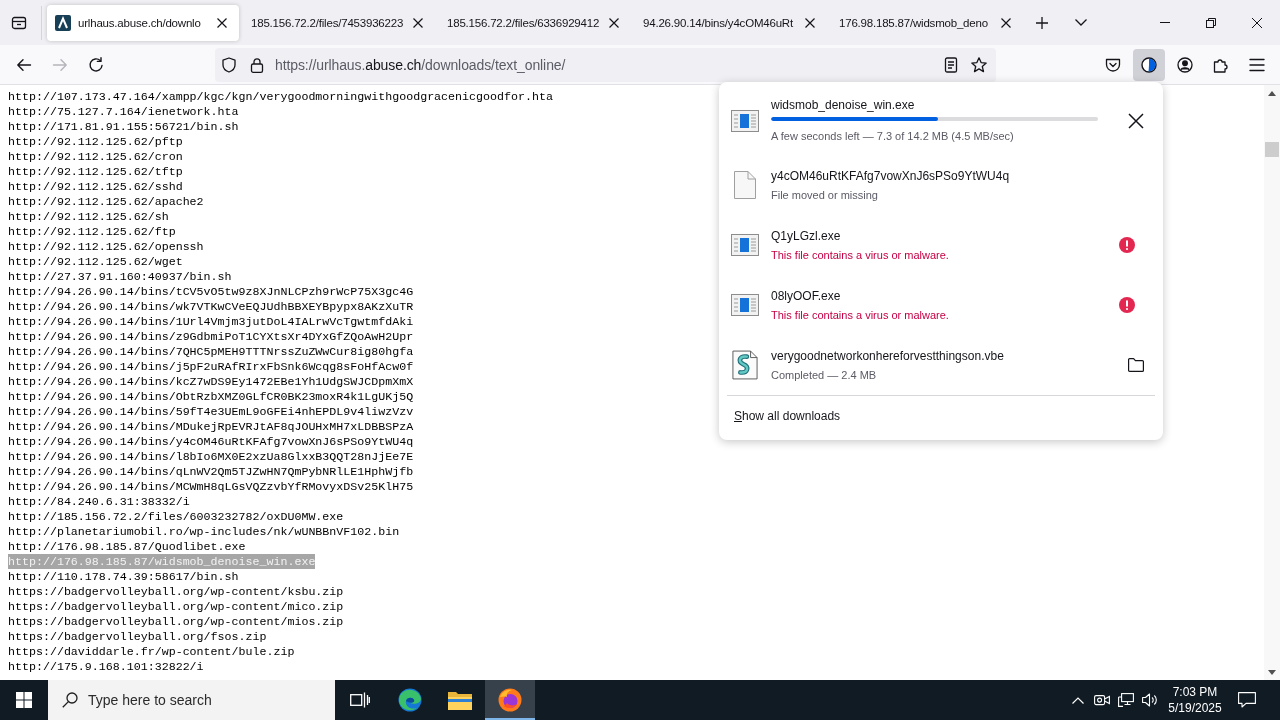 This screenshot has height=720, width=1280. What do you see at coordinates (745, 365) in the screenshot?
I see `script-file-icon` at bounding box center [745, 365].